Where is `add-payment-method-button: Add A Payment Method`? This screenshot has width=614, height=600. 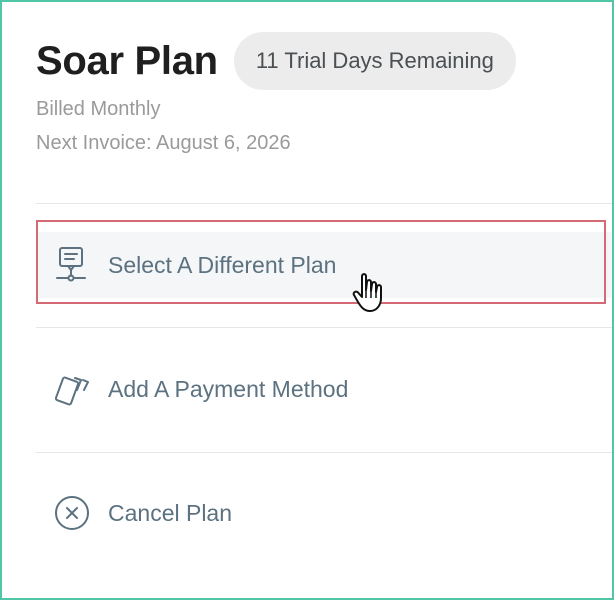
add-payment-method-button: Add A Payment Method is located at coordinates (324, 389).